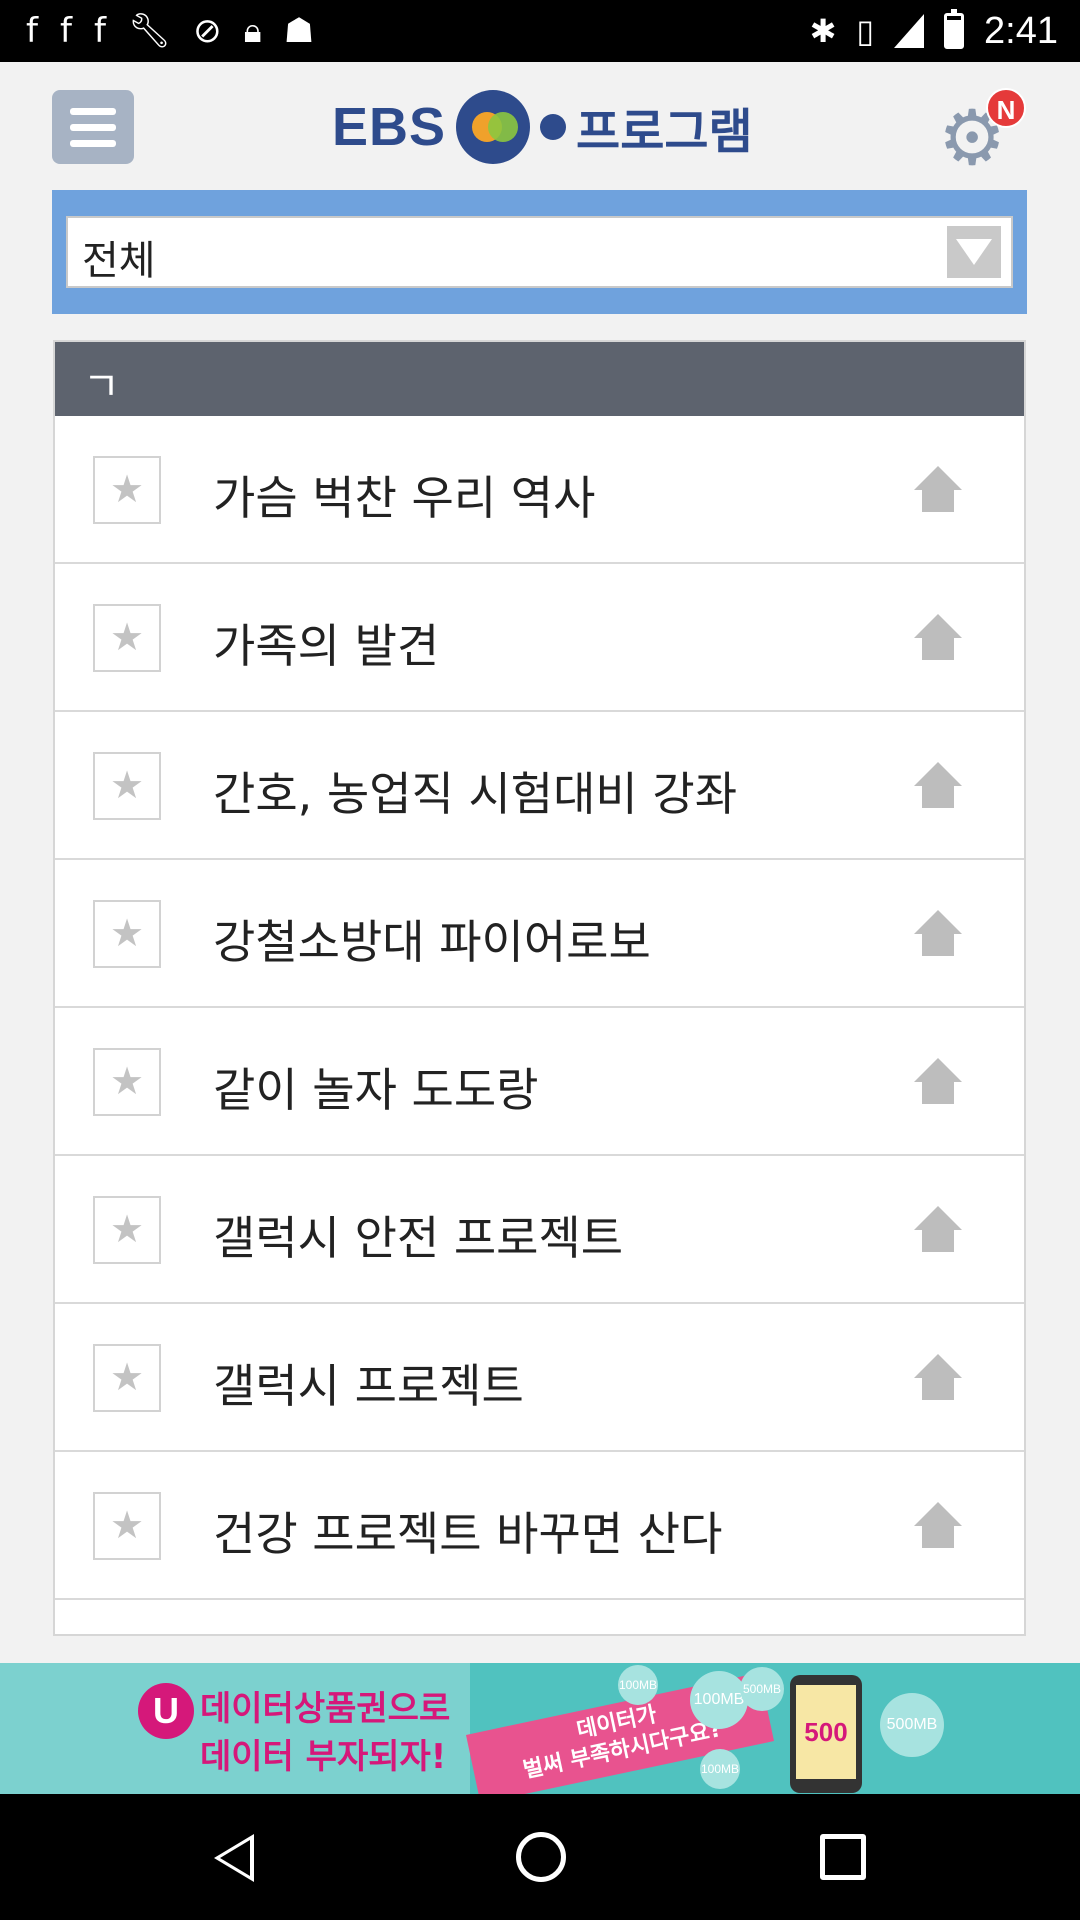 The height and width of the screenshot is (1920, 1080). What do you see at coordinates (375, 1087) in the screenshot?
I see `program-title: 같이 놀자 도도랑` at bounding box center [375, 1087].